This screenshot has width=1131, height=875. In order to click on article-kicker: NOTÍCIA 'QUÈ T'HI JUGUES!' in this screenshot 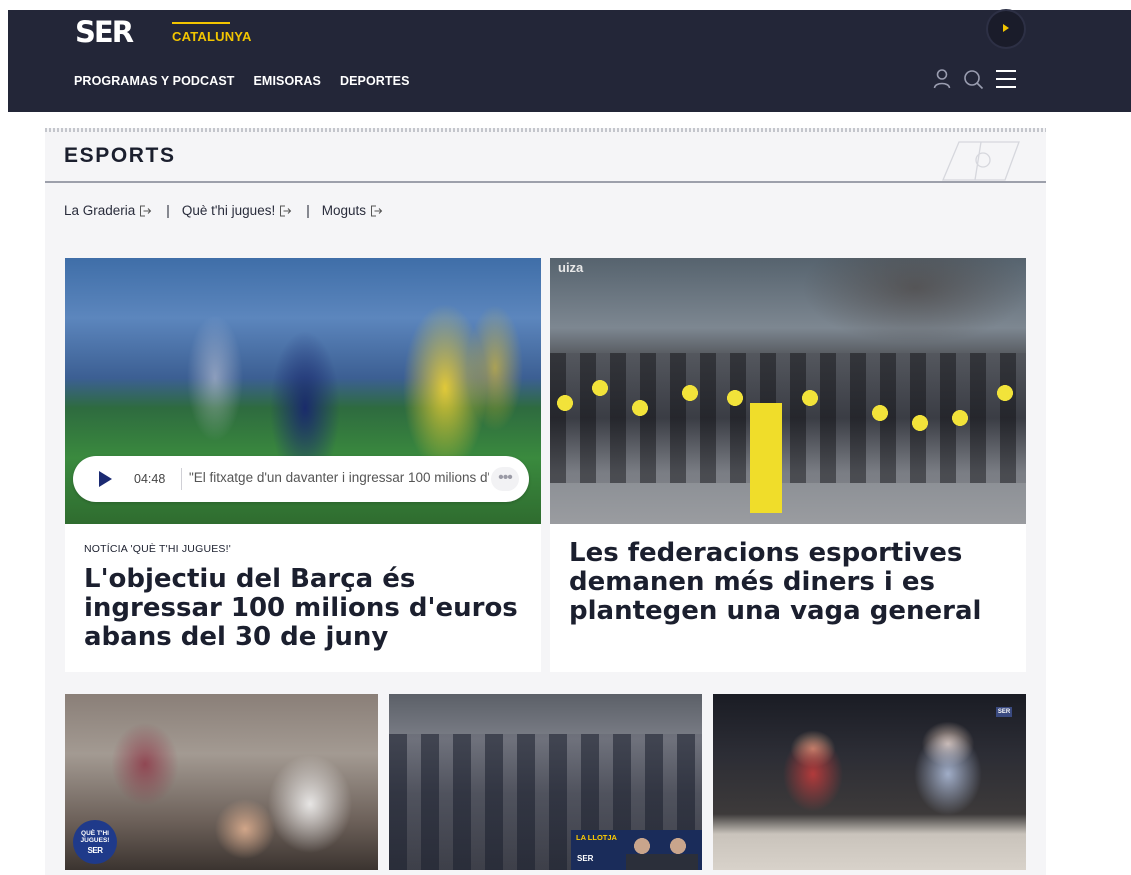, I will do `click(157, 549)`.